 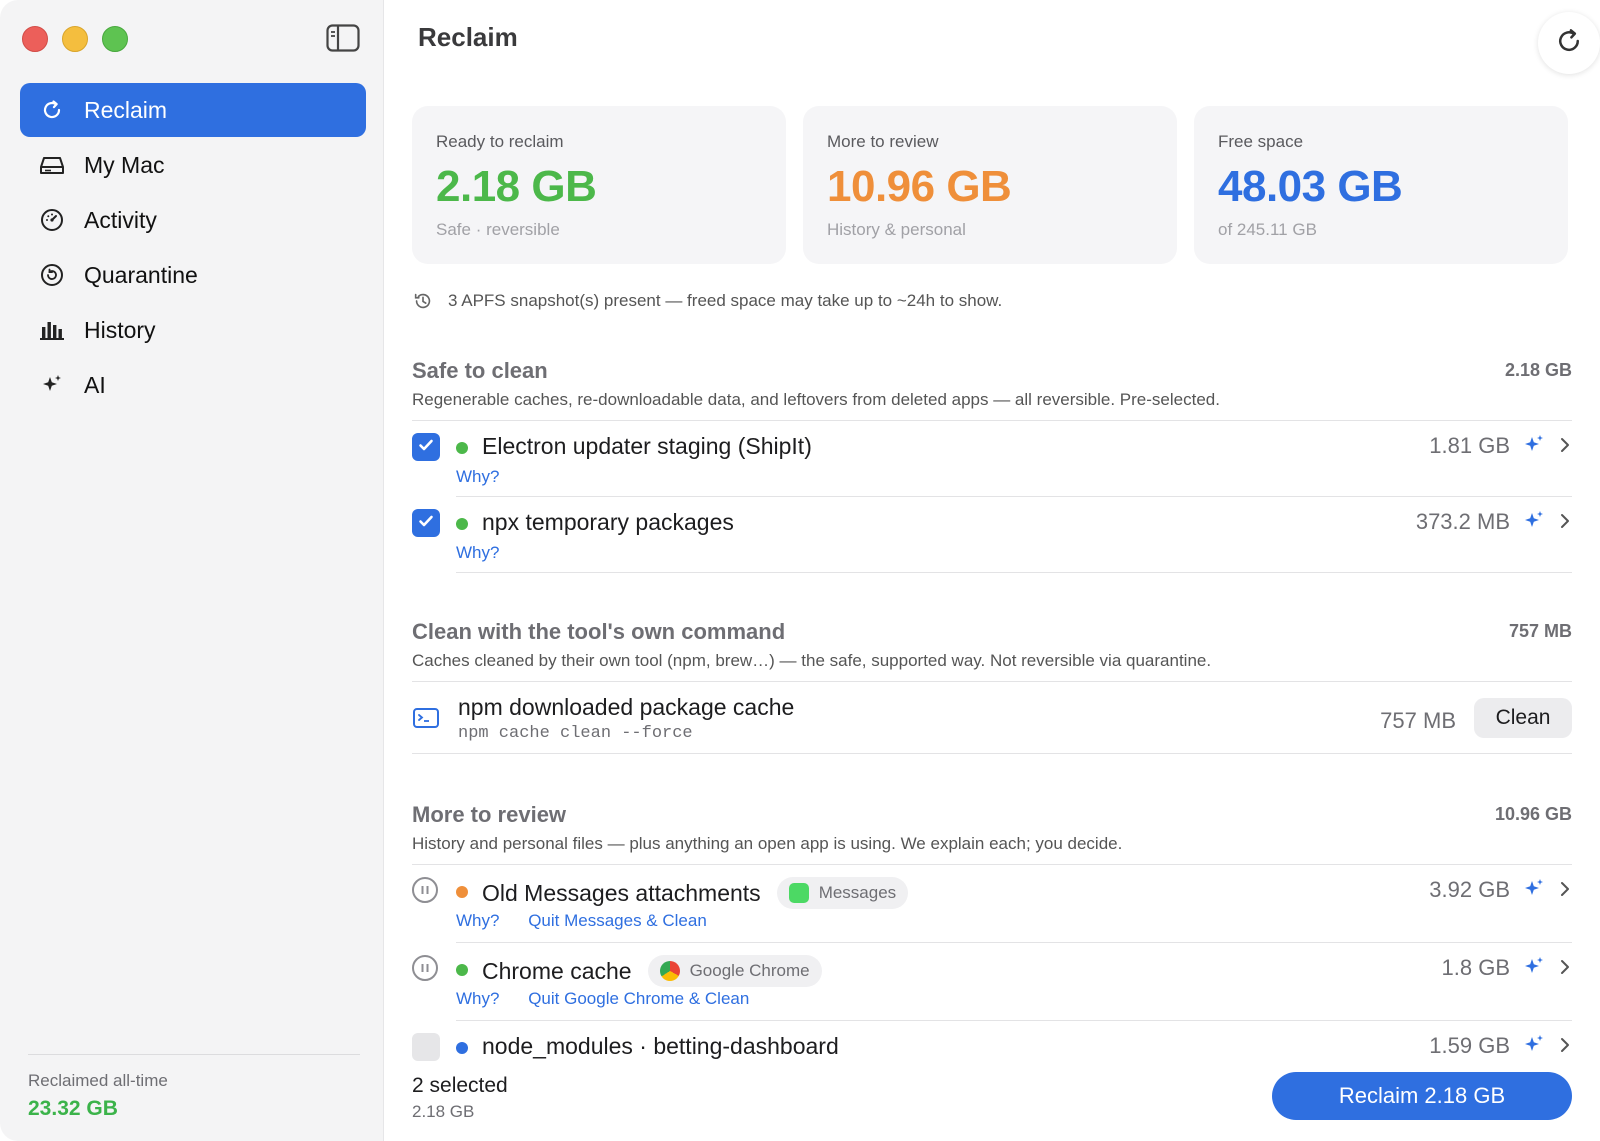 What do you see at coordinates (35, 39) in the screenshot?
I see `close-window-button` at bounding box center [35, 39].